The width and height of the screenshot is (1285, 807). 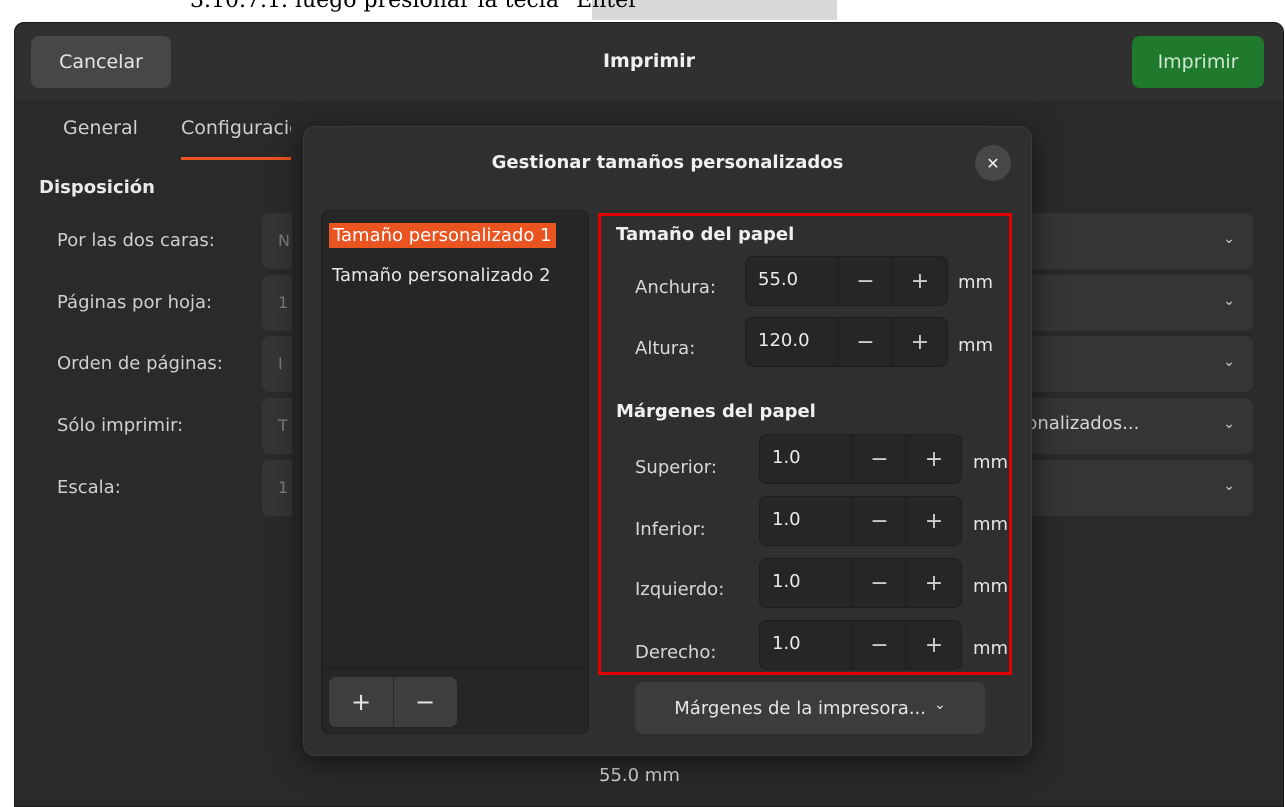 What do you see at coordinates (277, 426) in the screenshot?
I see `only-print-combo: T` at bounding box center [277, 426].